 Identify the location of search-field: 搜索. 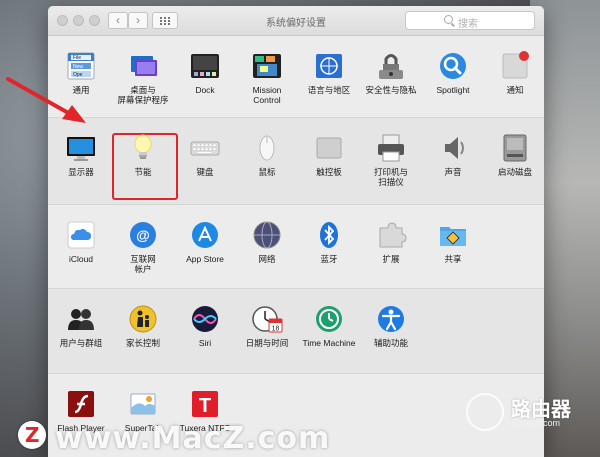
(470, 20).